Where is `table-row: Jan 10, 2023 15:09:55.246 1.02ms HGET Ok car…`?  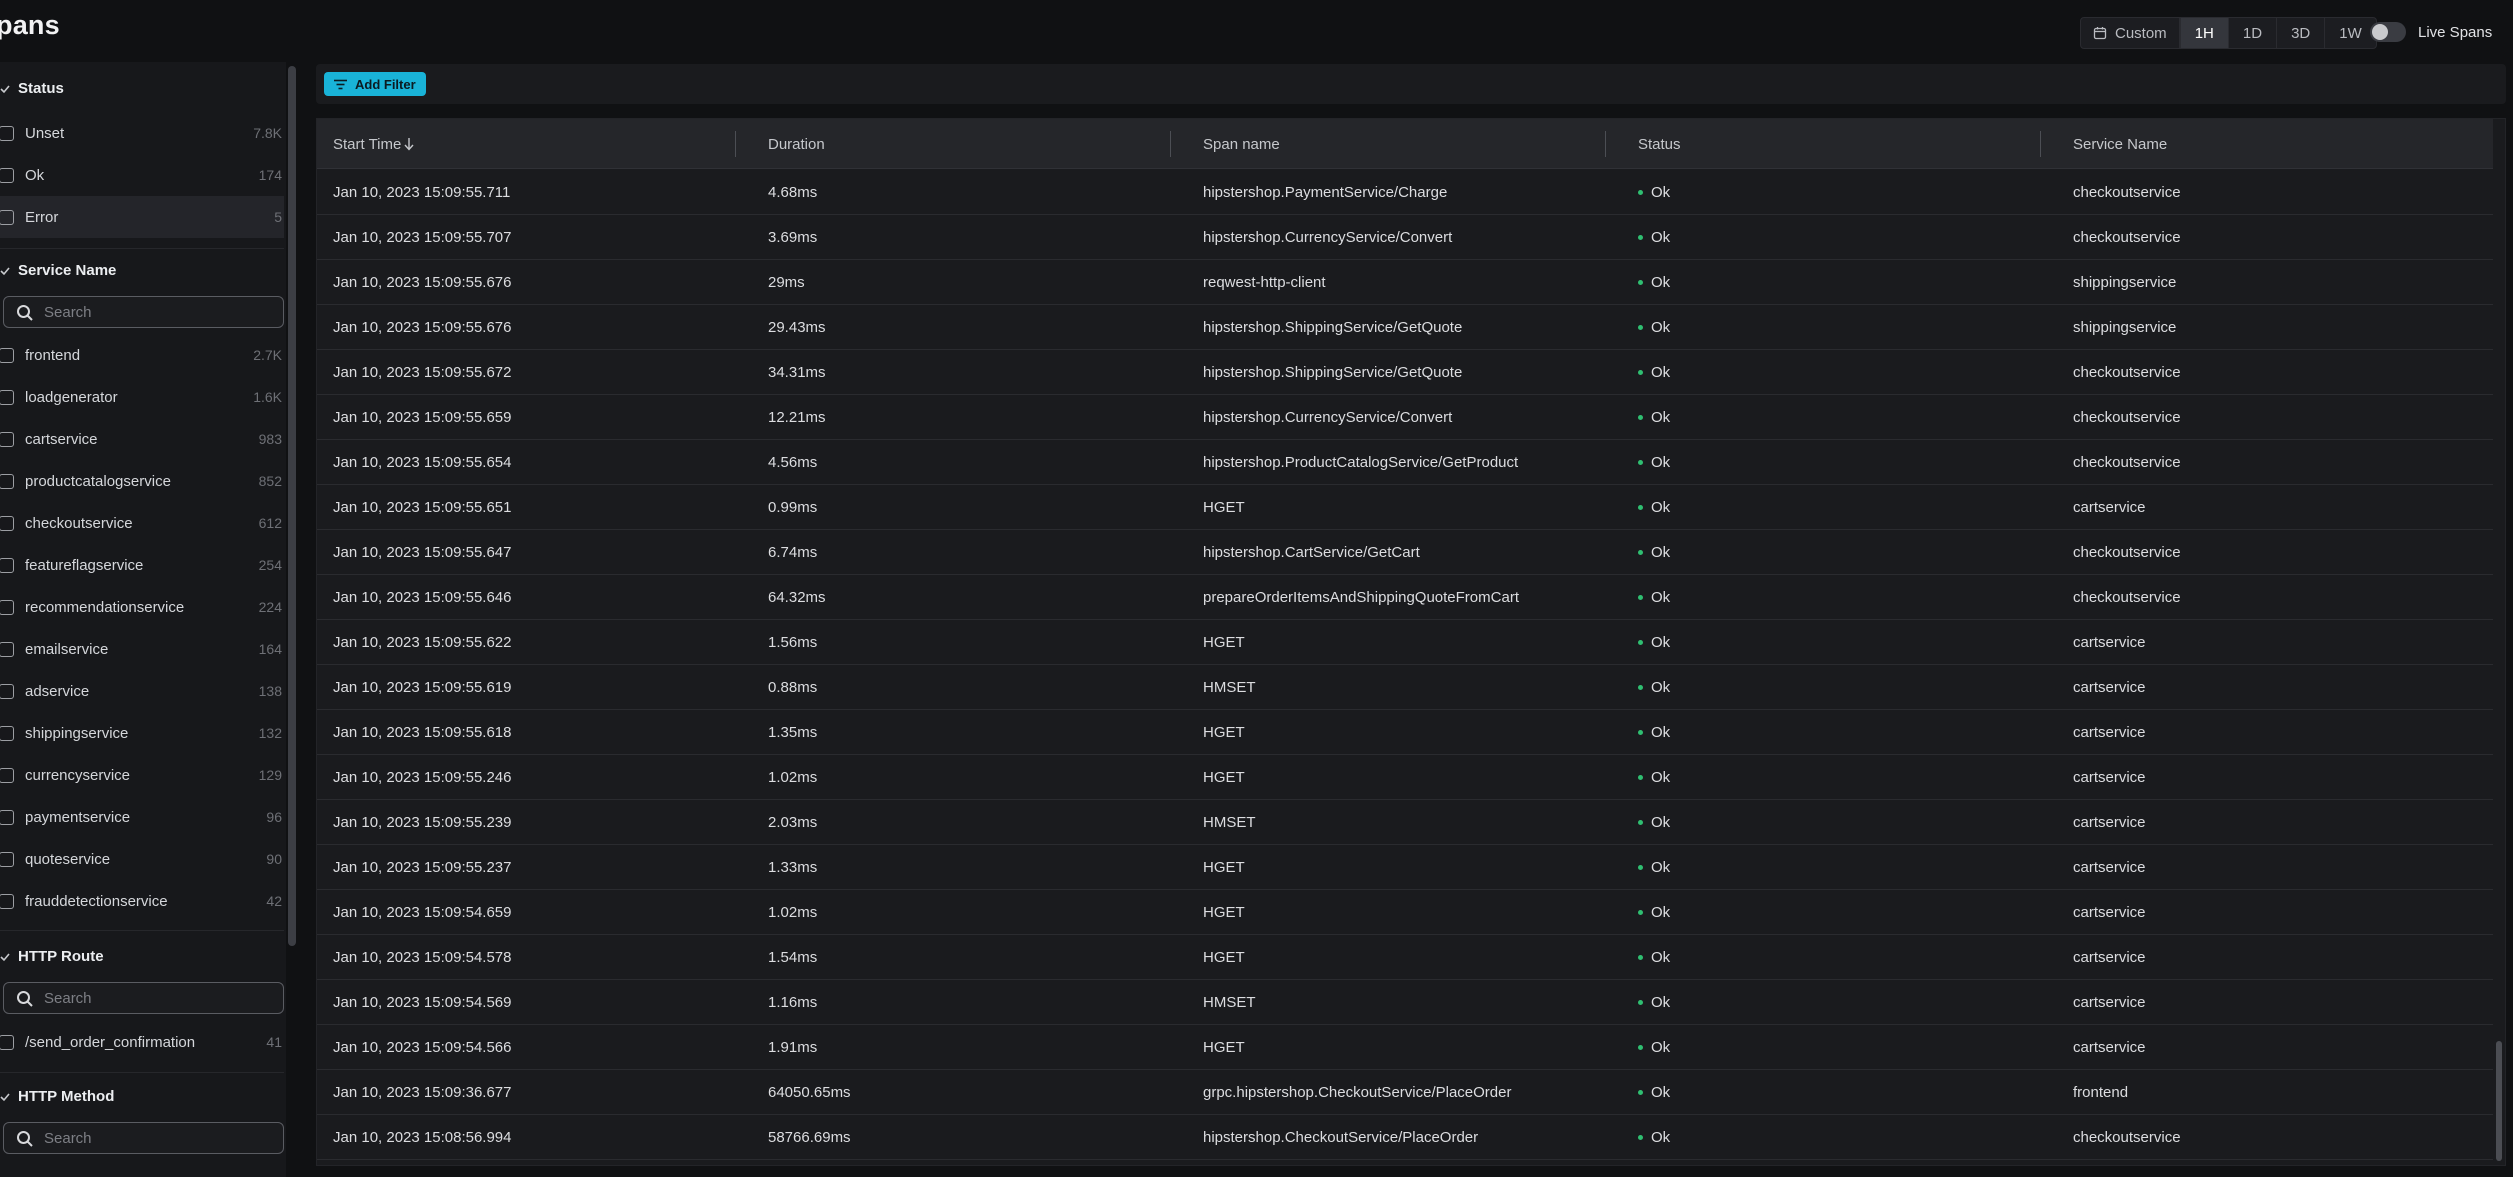 table-row: Jan 10, 2023 15:09:55.246 1.02ms HGET Ok car… is located at coordinates (1405, 777).